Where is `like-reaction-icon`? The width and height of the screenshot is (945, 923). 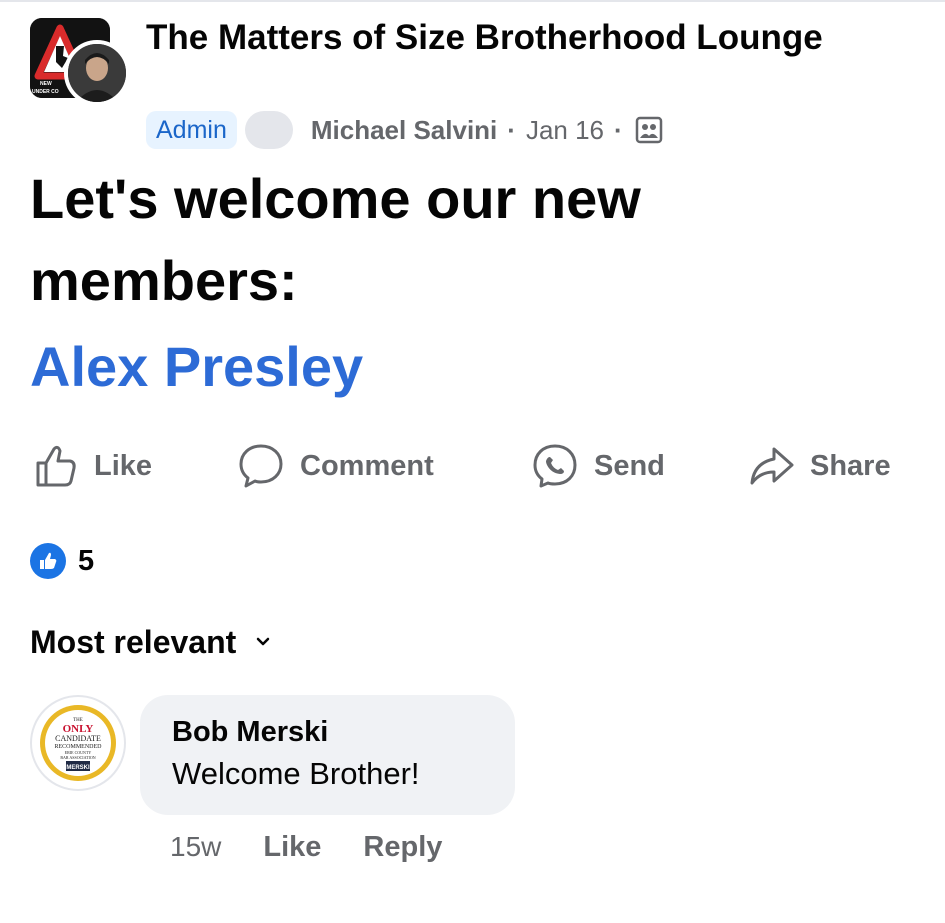 like-reaction-icon is located at coordinates (48, 561).